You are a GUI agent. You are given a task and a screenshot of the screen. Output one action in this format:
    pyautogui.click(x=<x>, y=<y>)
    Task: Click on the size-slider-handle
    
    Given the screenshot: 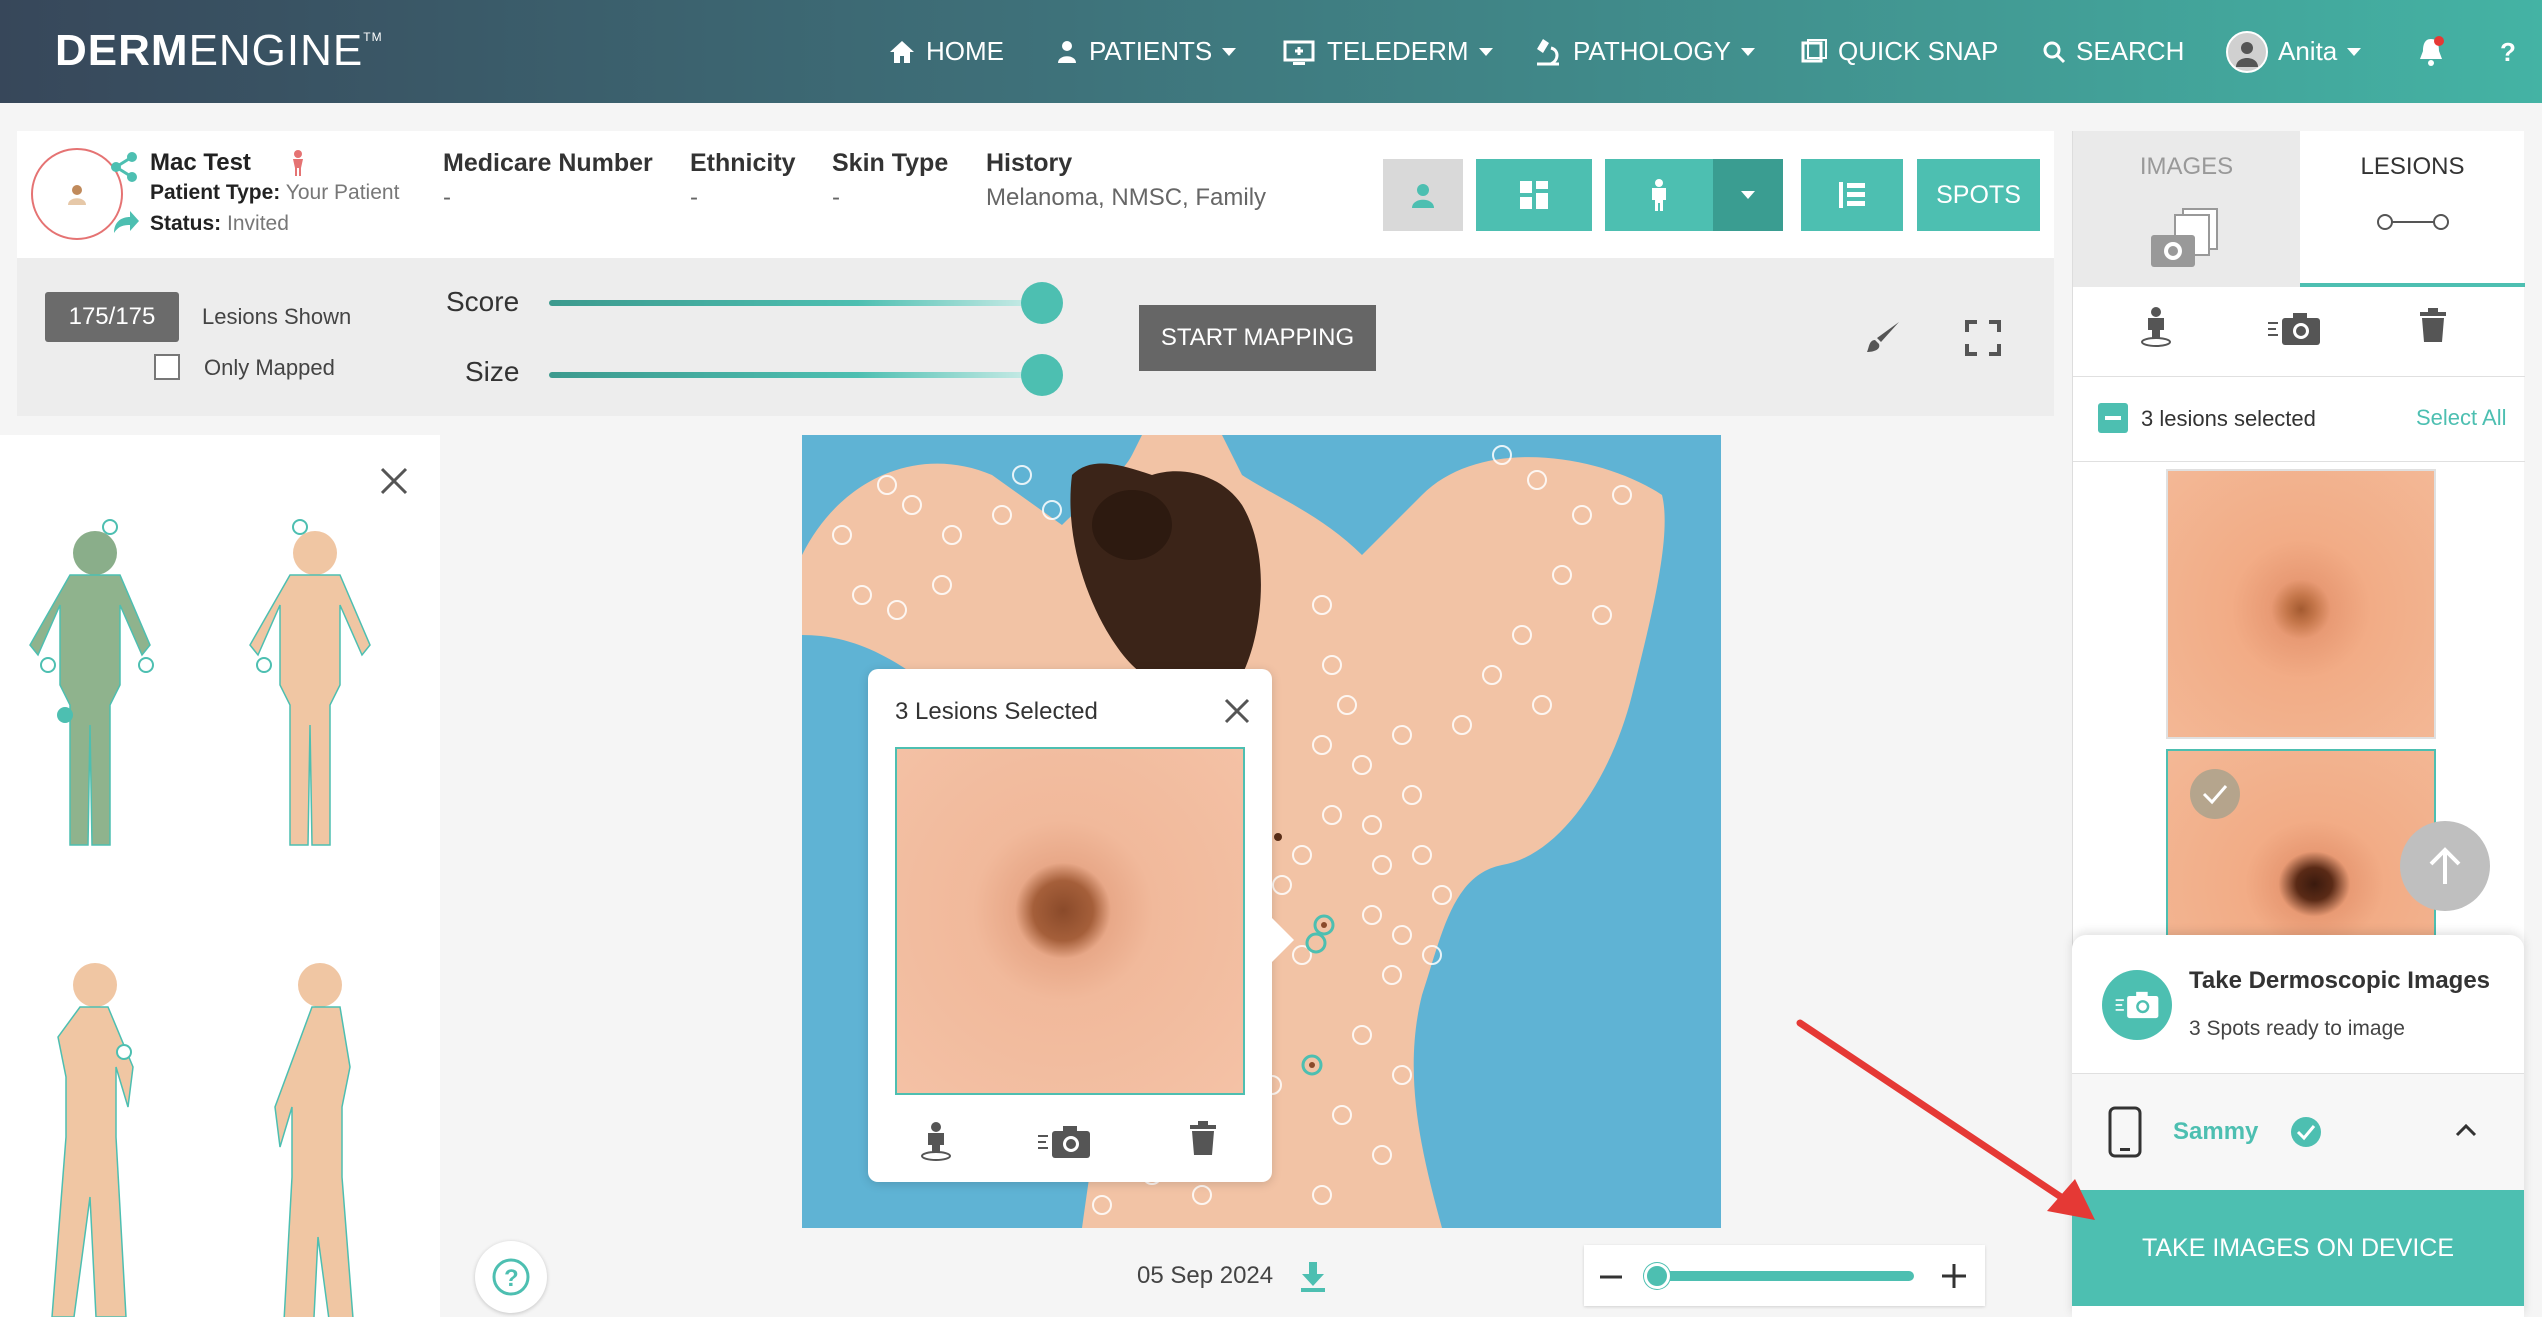 What is the action you would take?
    pyautogui.click(x=1042, y=375)
    